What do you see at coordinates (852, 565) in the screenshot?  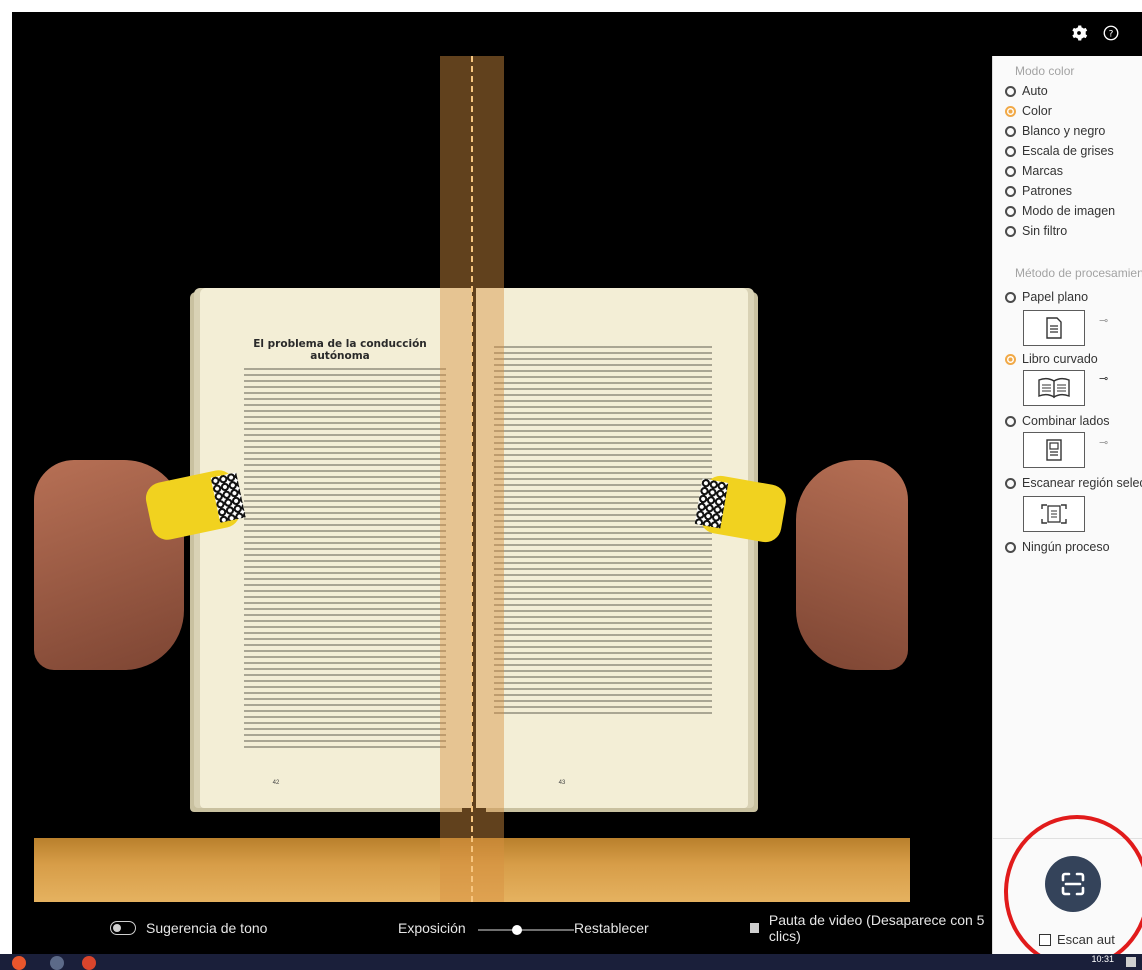 I see `right-hand` at bounding box center [852, 565].